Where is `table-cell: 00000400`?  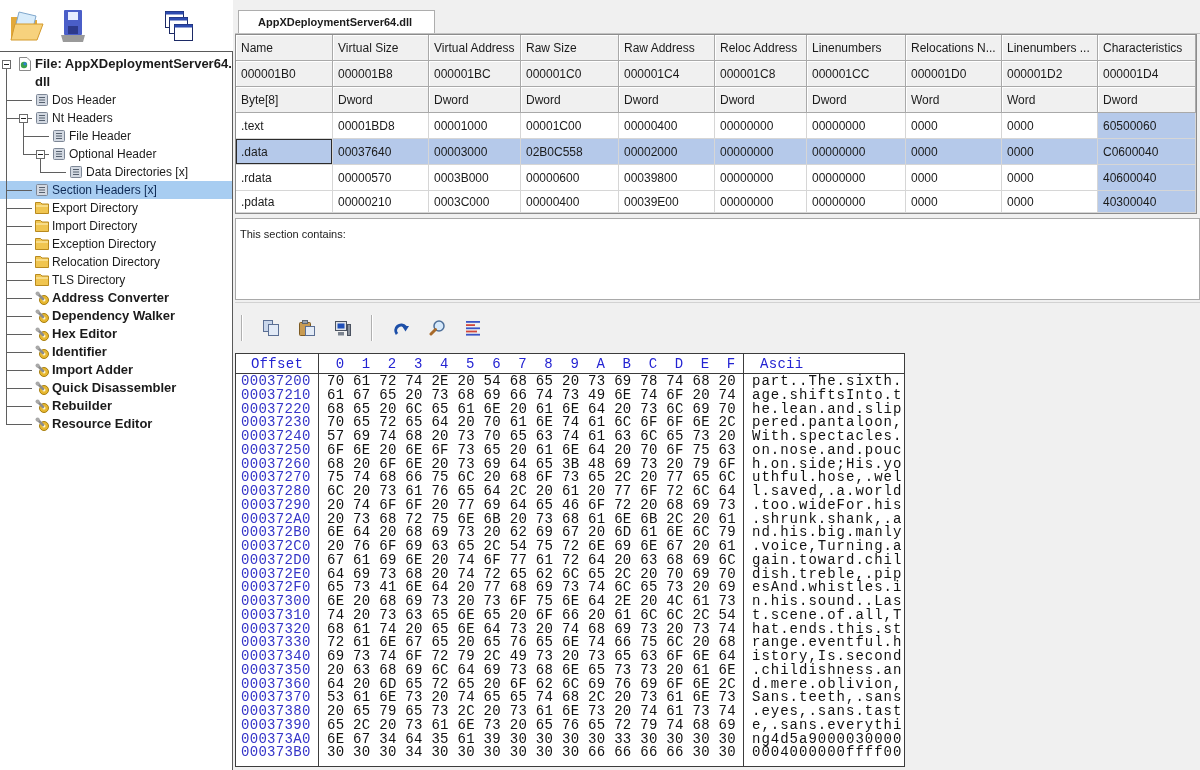 table-cell: 00000400 is located at coordinates (570, 202).